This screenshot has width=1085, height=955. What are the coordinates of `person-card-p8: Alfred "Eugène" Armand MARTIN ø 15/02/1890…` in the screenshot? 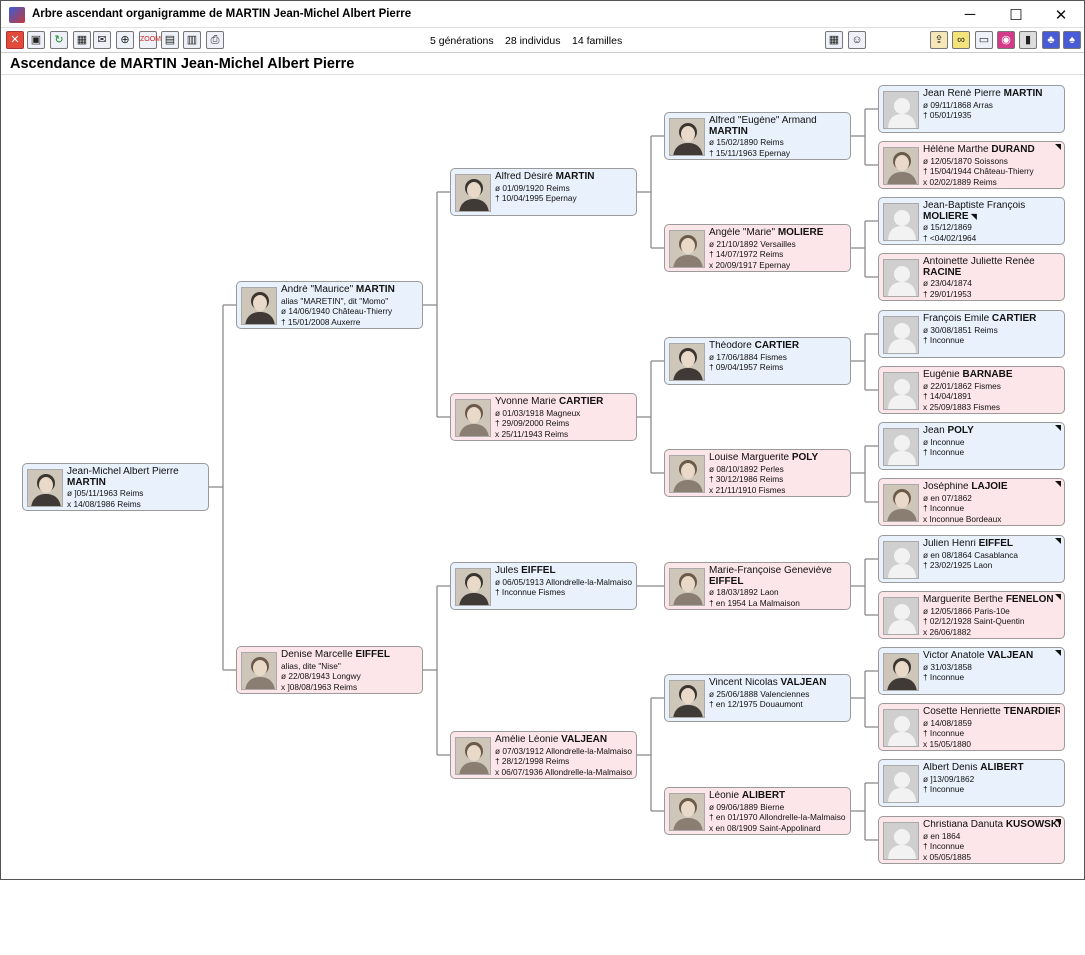 It's located at (757, 136).